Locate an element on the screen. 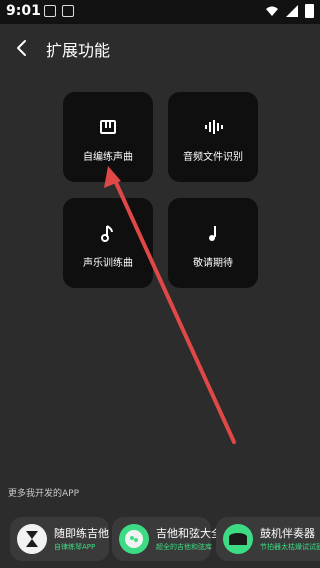 This screenshot has width=320, height=568. waveform-icon is located at coordinates (214, 127).